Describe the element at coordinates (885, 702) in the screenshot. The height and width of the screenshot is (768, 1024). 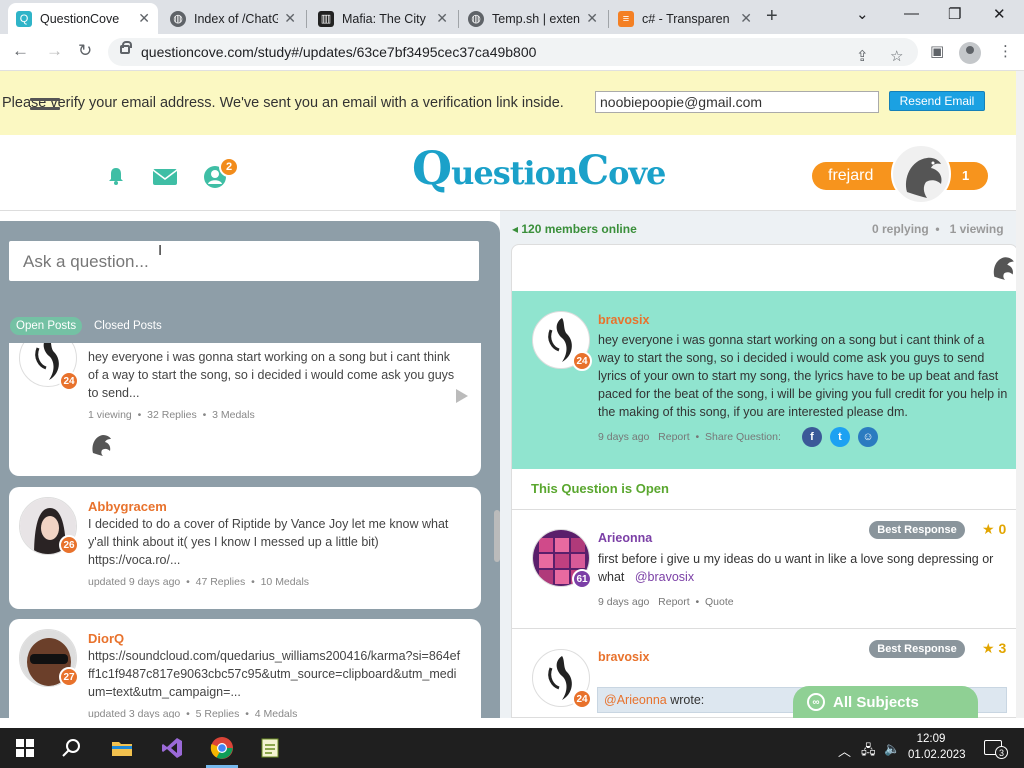
I see `all-subjects-button: ∞ All Subjects` at that location.